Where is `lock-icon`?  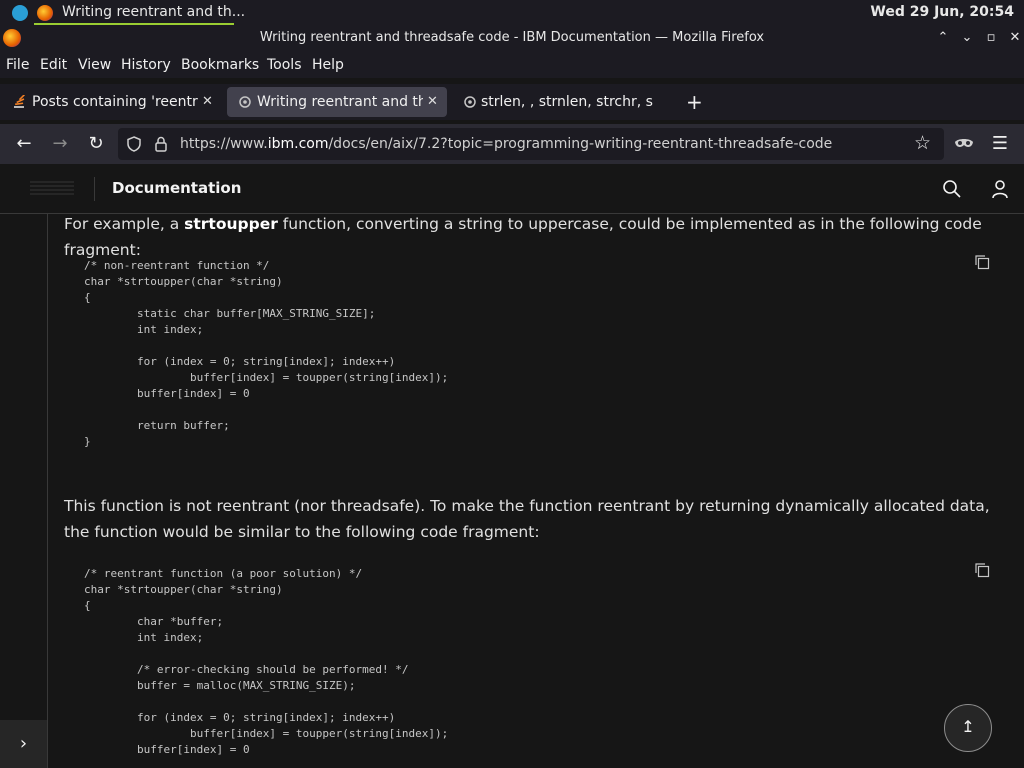
lock-icon is located at coordinates (161, 144).